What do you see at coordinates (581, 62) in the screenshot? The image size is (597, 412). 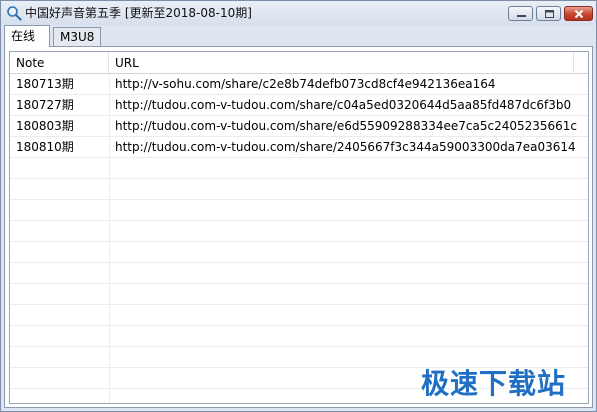 I see `column-header-filler` at bounding box center [581, 62].